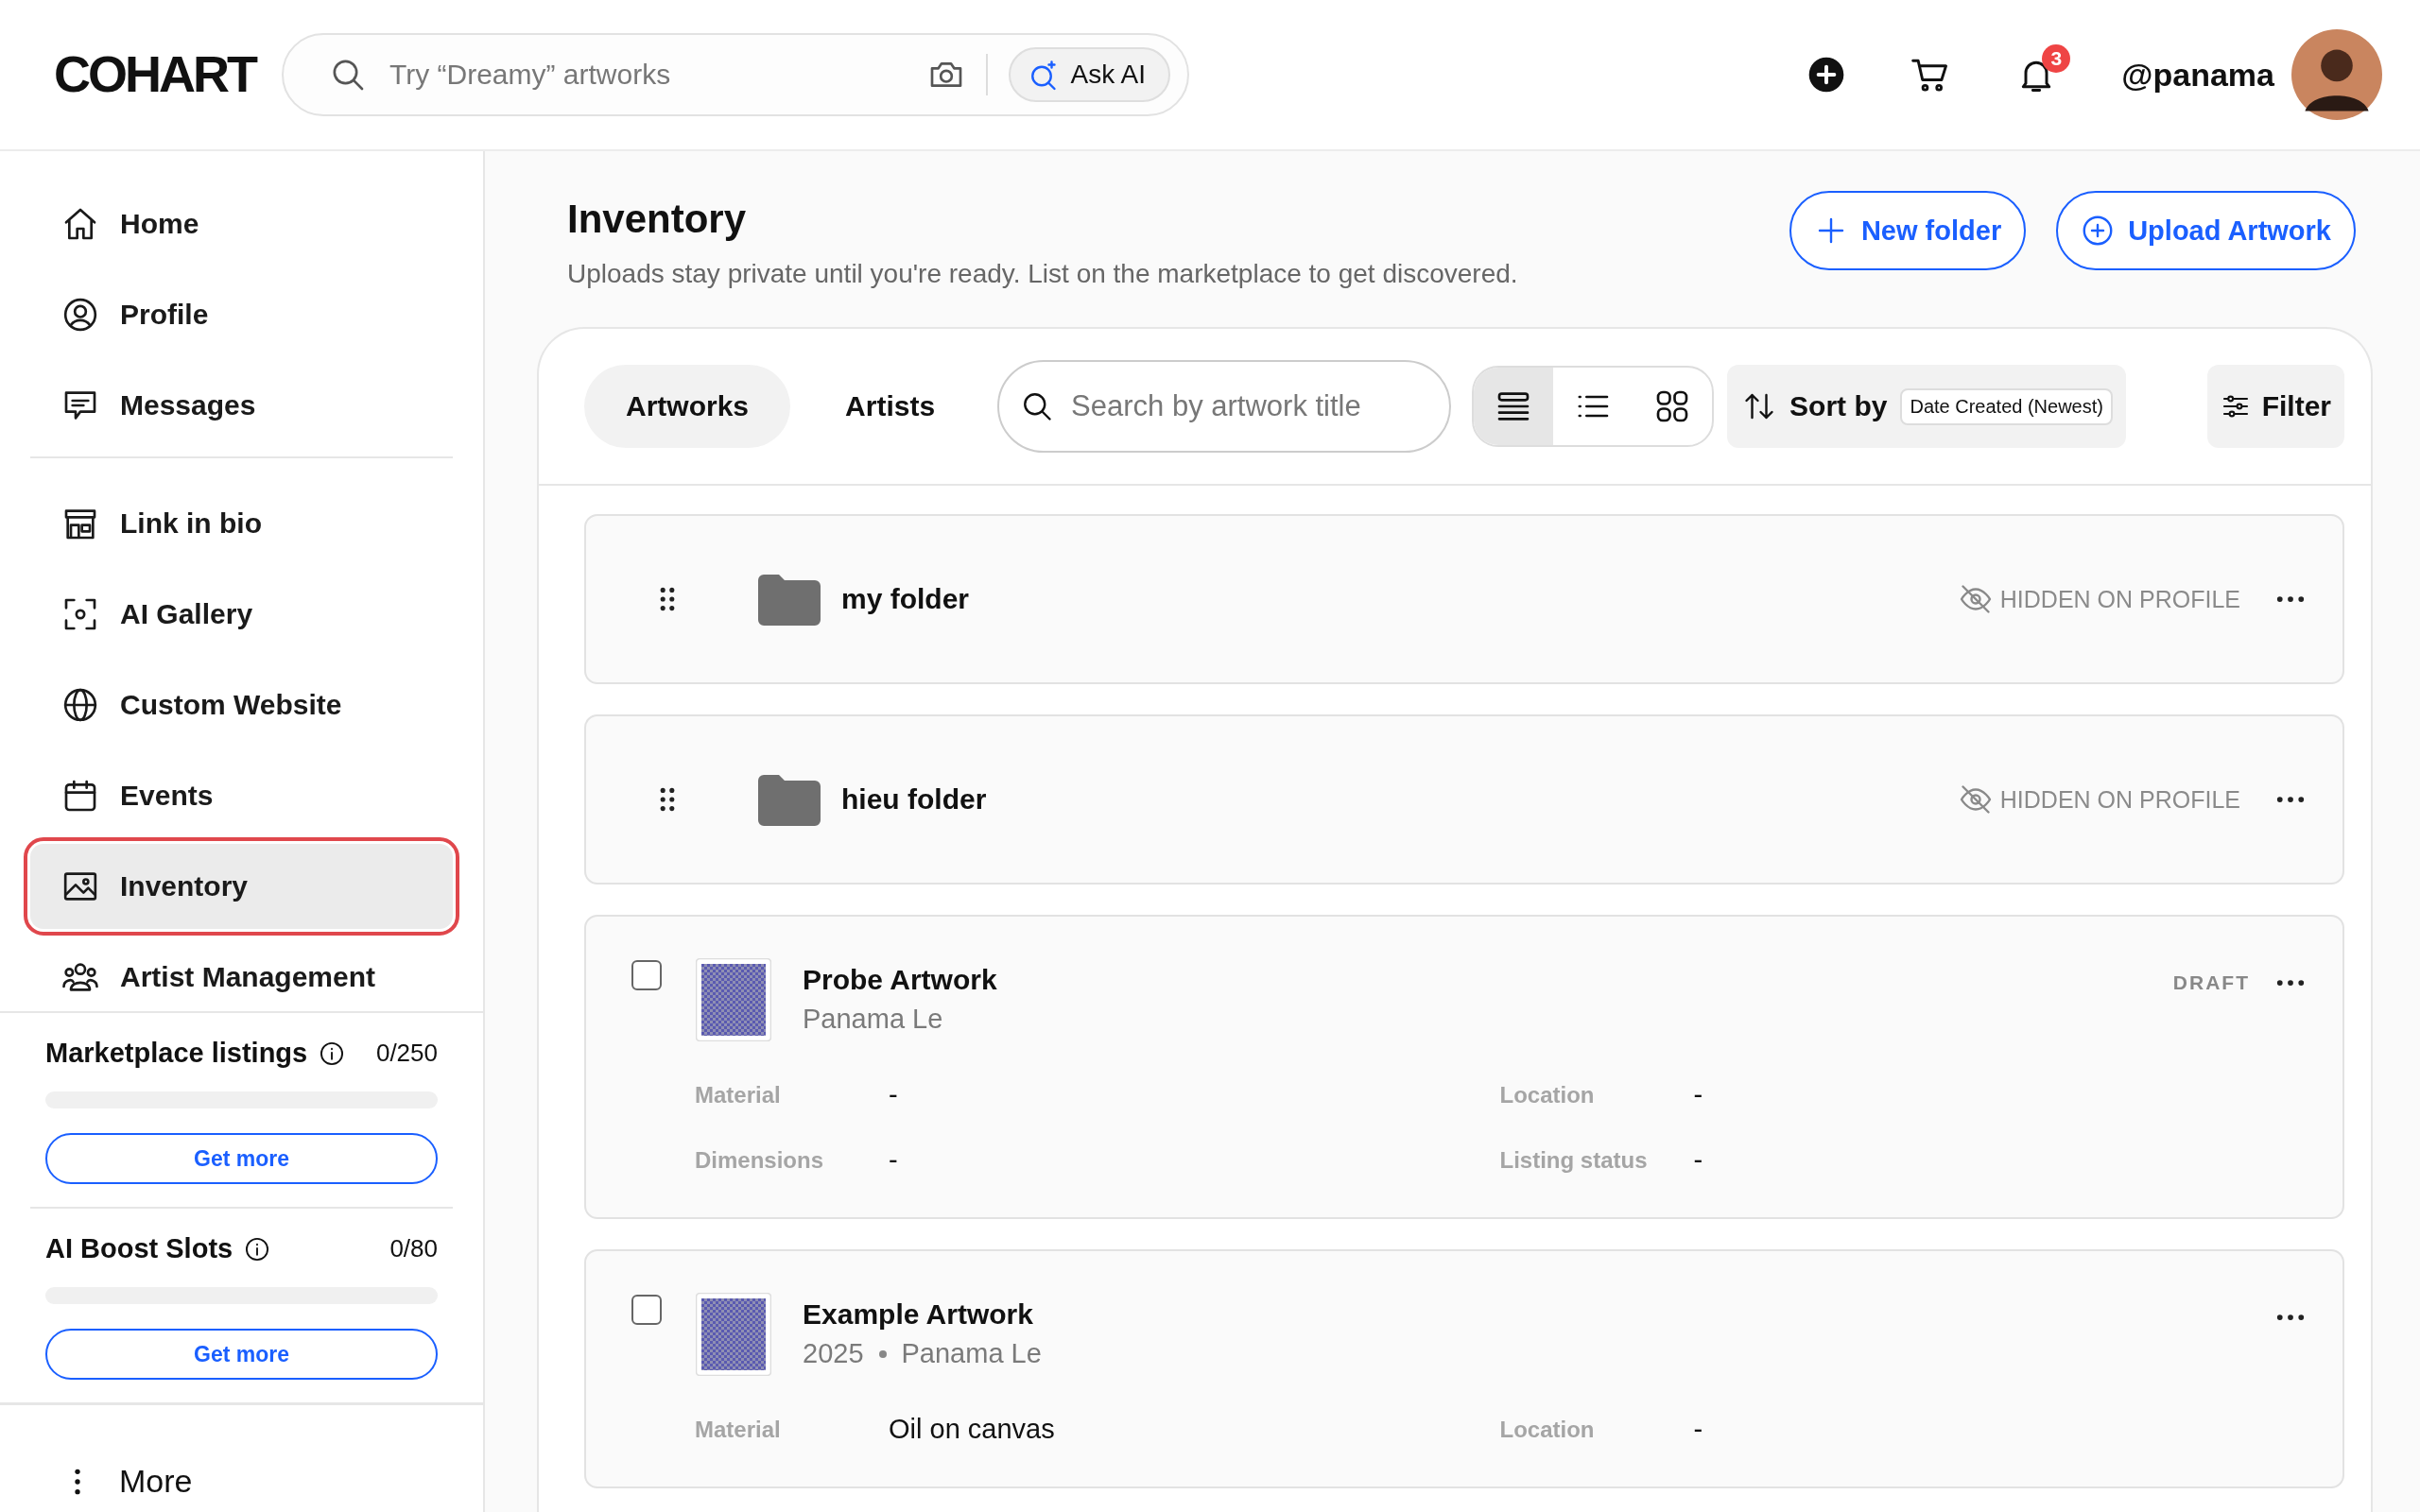 This screenshot has width=2420, height=1512. Describe the element at coordinates (242, 314) in the screenshot. I see `nav-item: Profile` at that location.